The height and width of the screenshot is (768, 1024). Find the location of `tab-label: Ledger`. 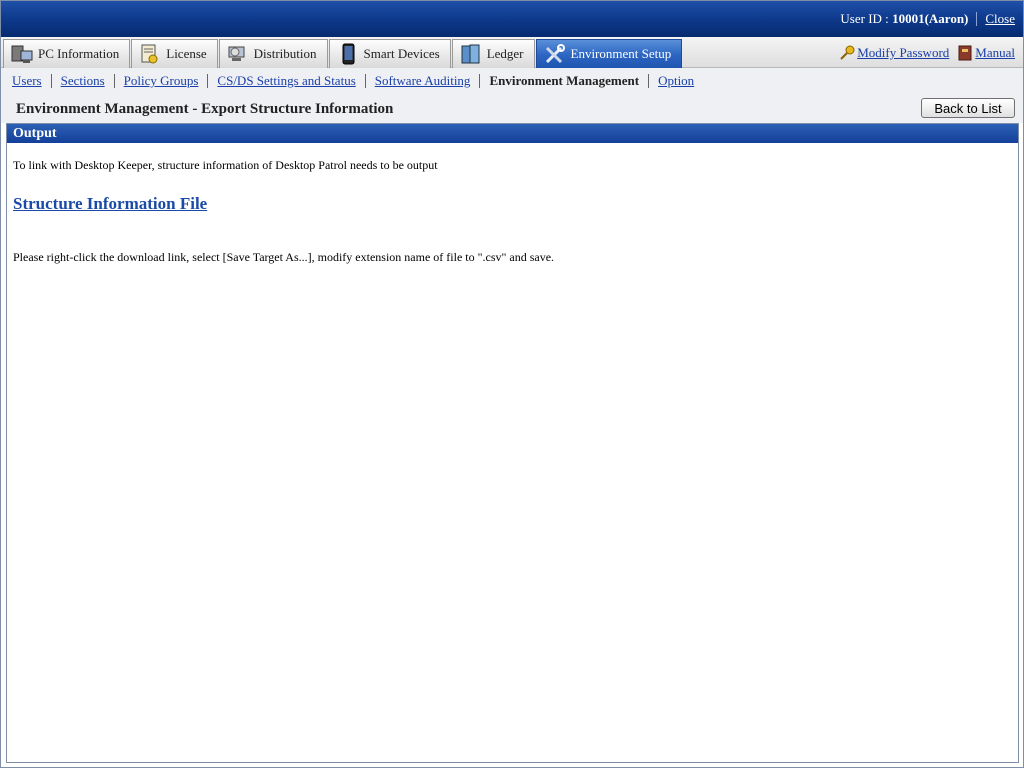

tab-label: Ledger is located at coordinates (505, 53).